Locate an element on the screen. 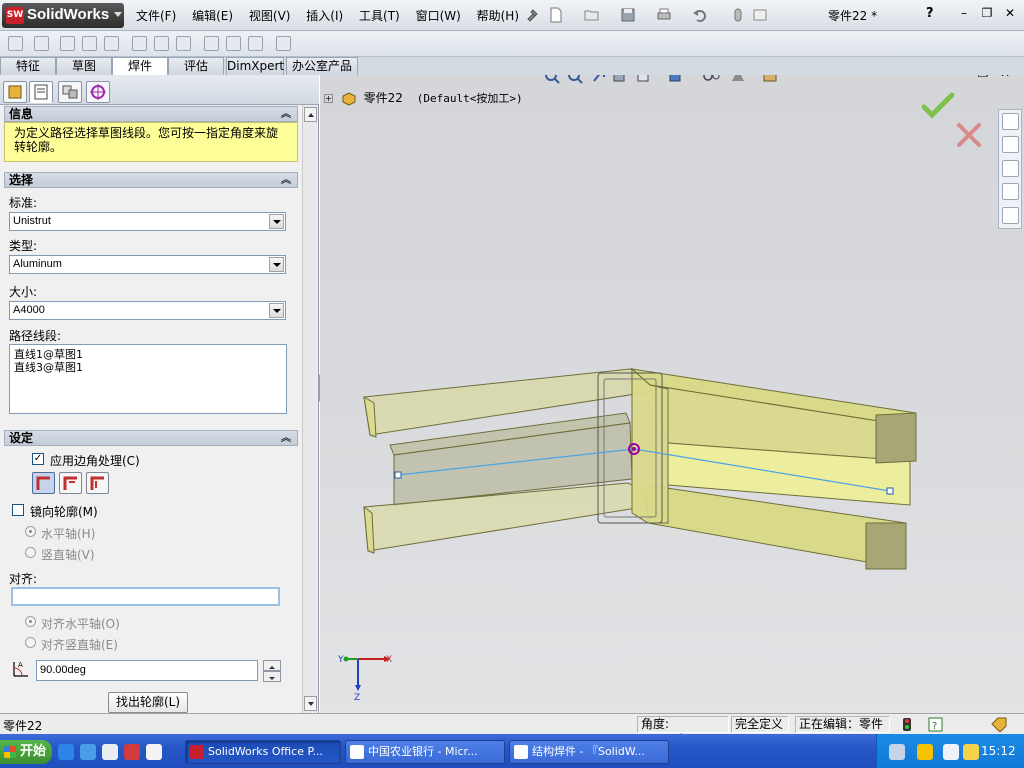 The image size is (1024, 768). selection-section-header: 选择 ︽ is located at coordinates (151, 180).